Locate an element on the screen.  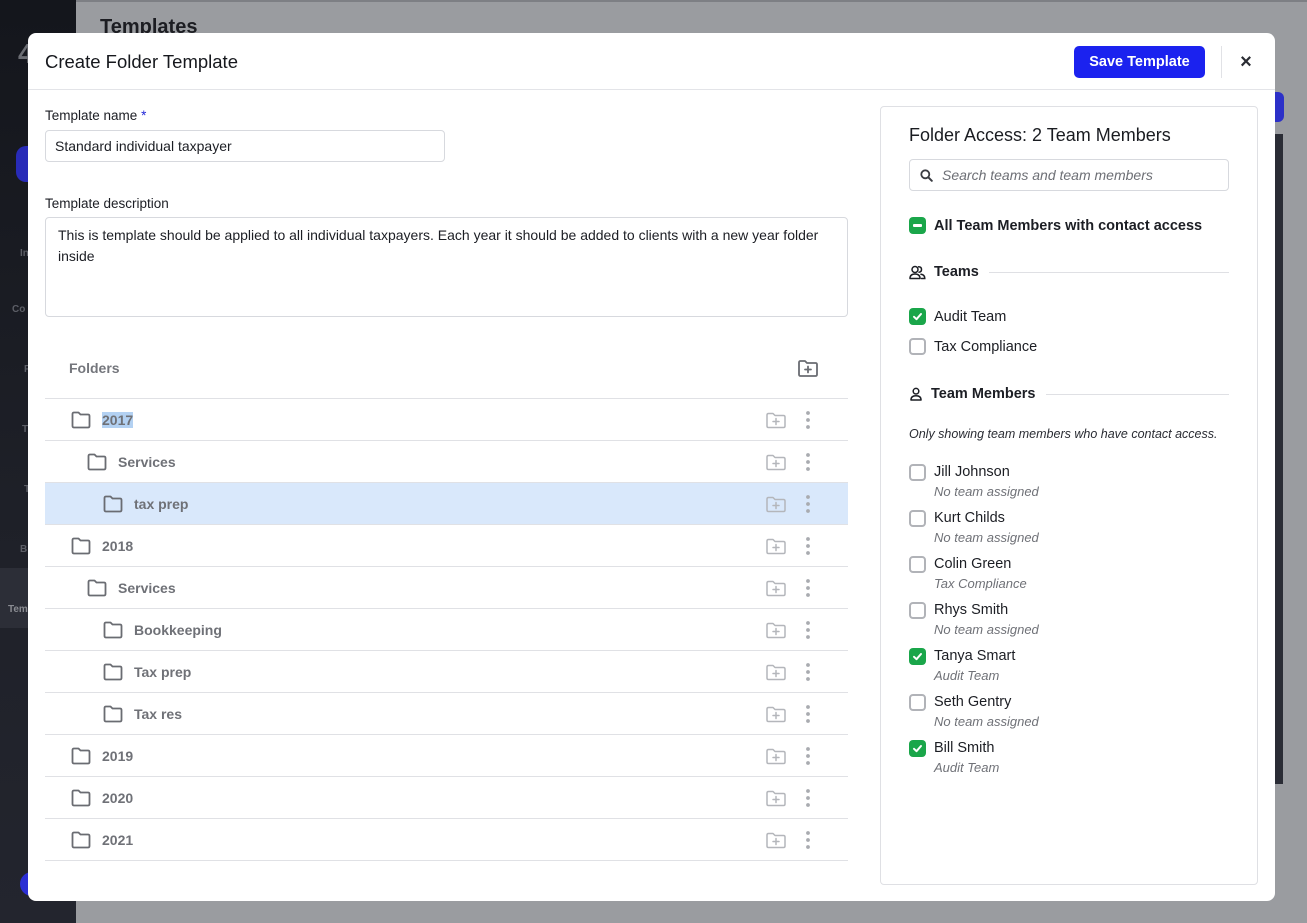
search-teams-field is located at coordinates (1069, 175).